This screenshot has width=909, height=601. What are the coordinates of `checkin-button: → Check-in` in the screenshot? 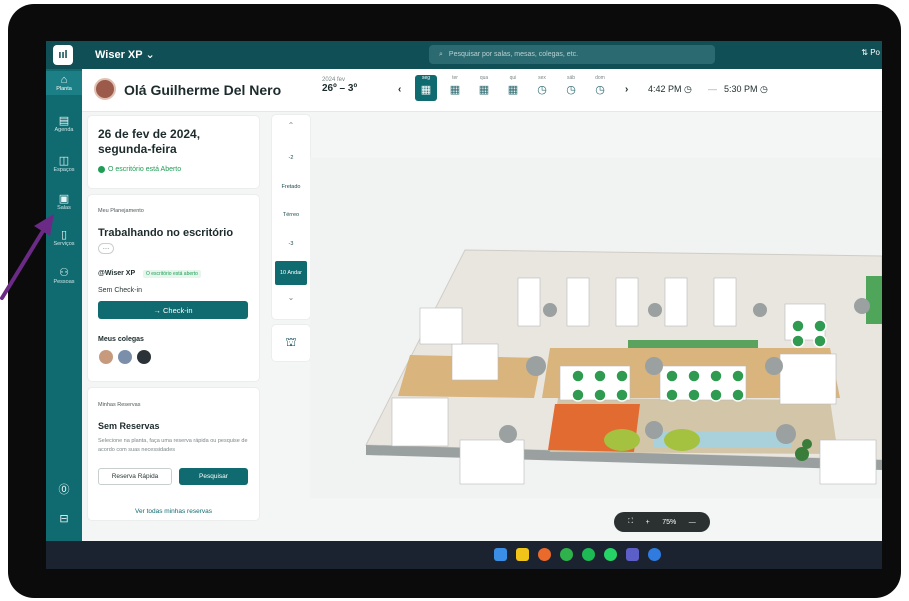 It's located at (173, 310).